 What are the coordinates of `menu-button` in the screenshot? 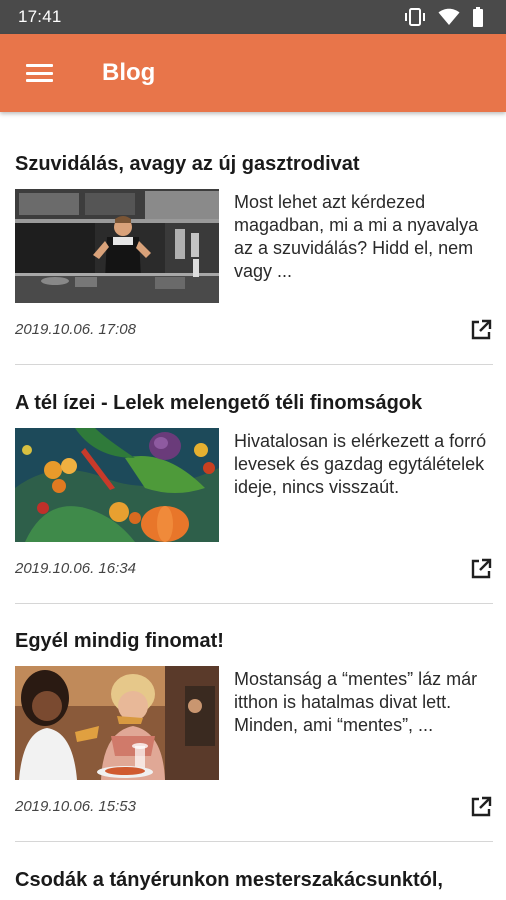 It's located at (40, 73).